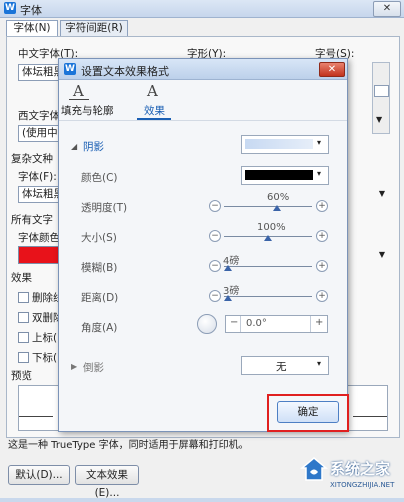  I want to click on complex-size-dropdown-icon: ▼, so click(382, 193).